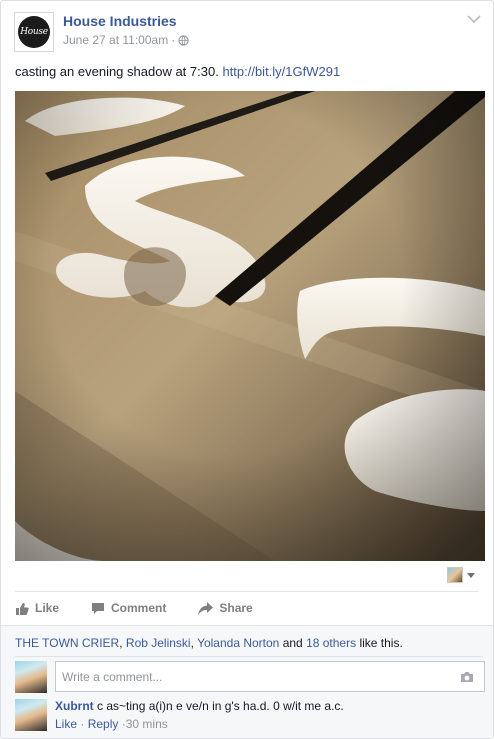  I want to click on comment-label: Comment, so click(139, 608).